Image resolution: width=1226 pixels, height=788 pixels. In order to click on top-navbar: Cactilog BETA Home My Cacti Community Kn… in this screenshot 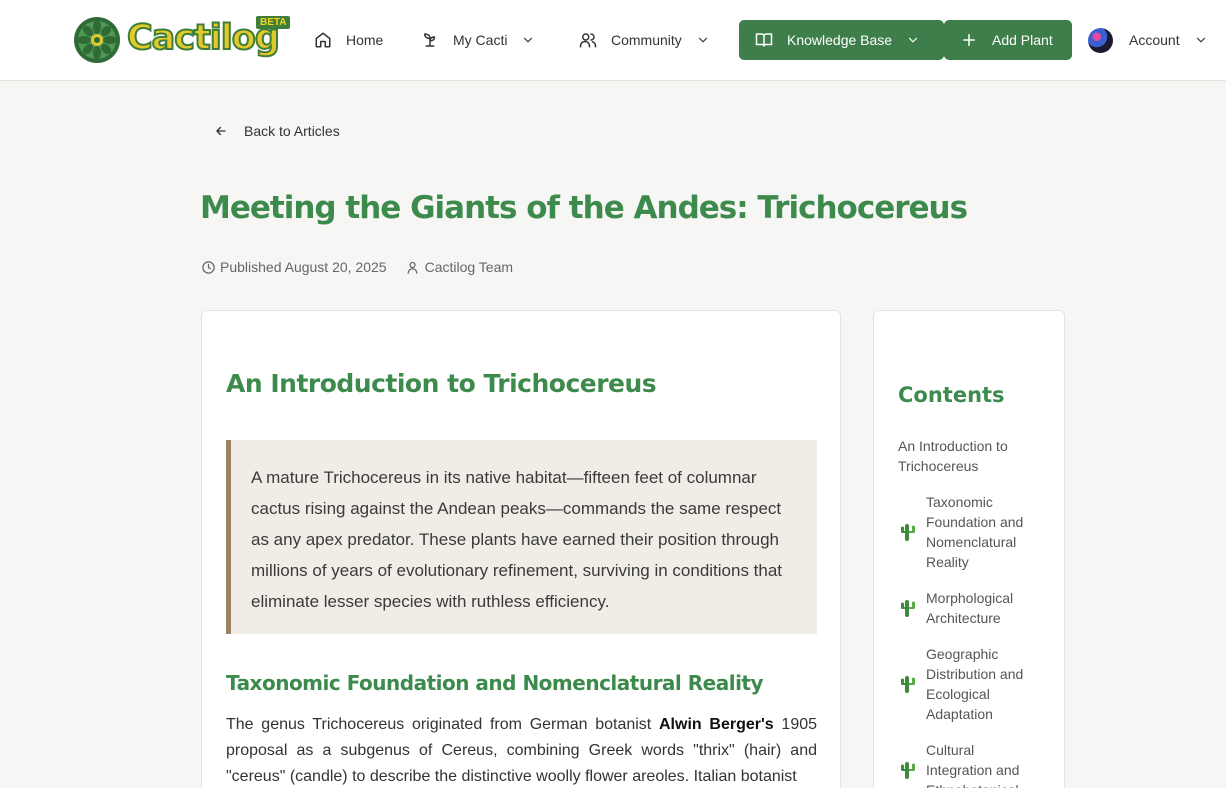, I will do `click(613, 40)`.